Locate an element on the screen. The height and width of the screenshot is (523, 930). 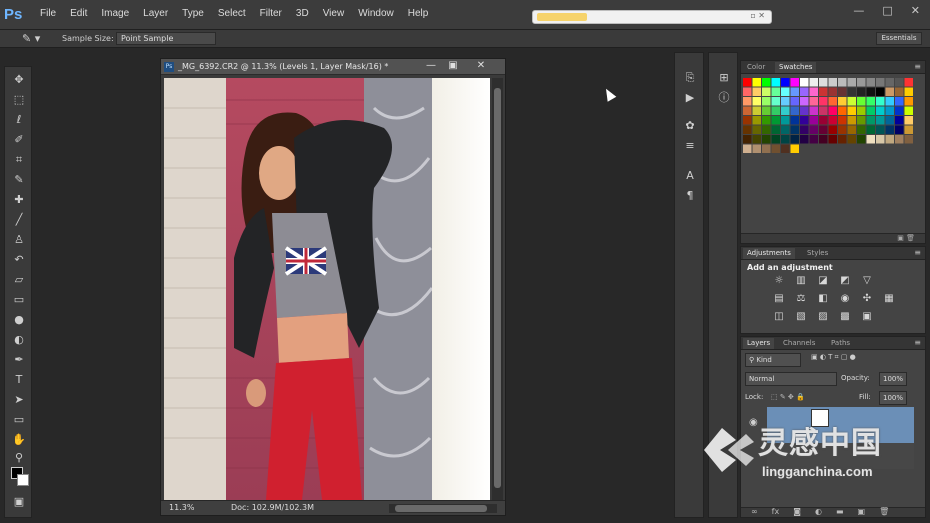
move-tool-icon: ✥ is located at coordinates (19, 80).